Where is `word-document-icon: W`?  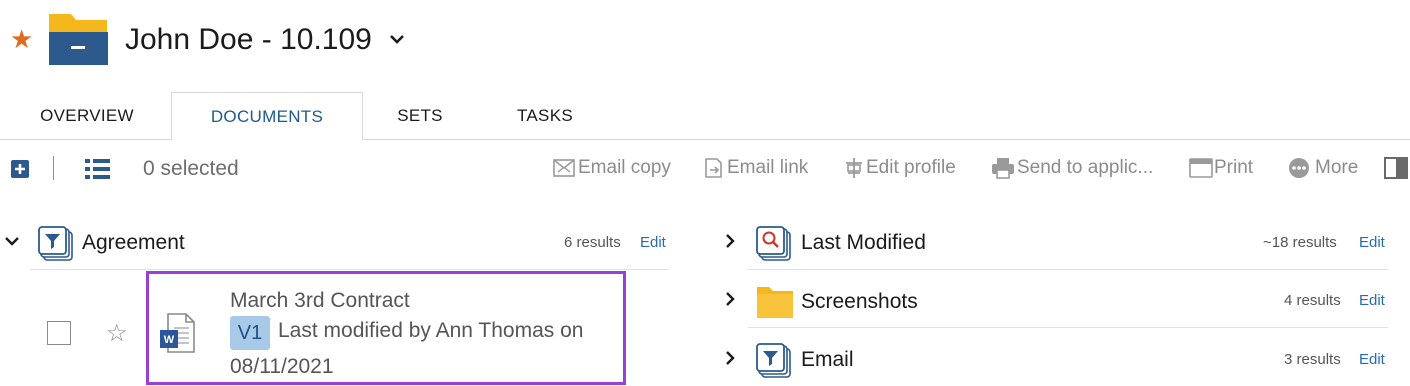 word-document-icon: W is located at coordinates (178, 333).